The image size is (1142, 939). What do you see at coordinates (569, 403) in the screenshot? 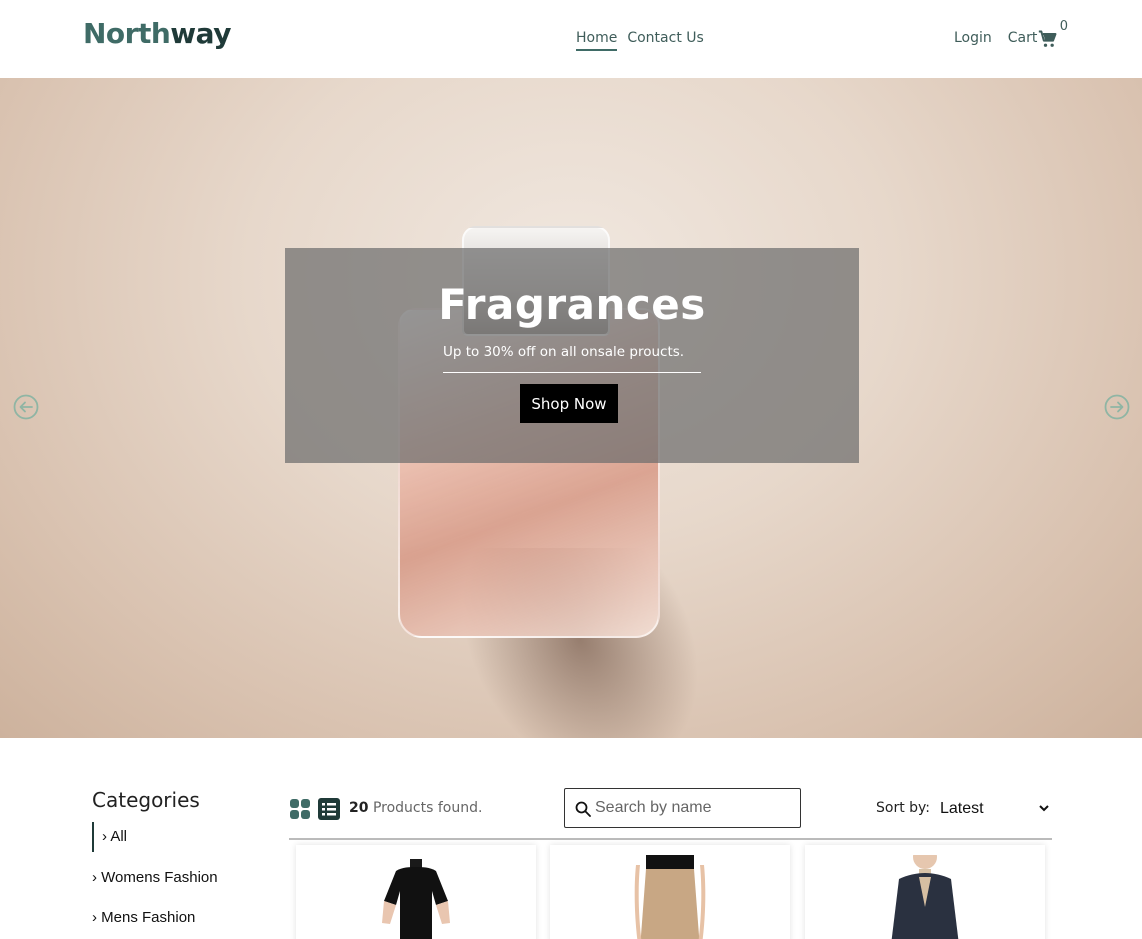
I see `shop-now-button: Shop Now` at bounding box center [569, 403].